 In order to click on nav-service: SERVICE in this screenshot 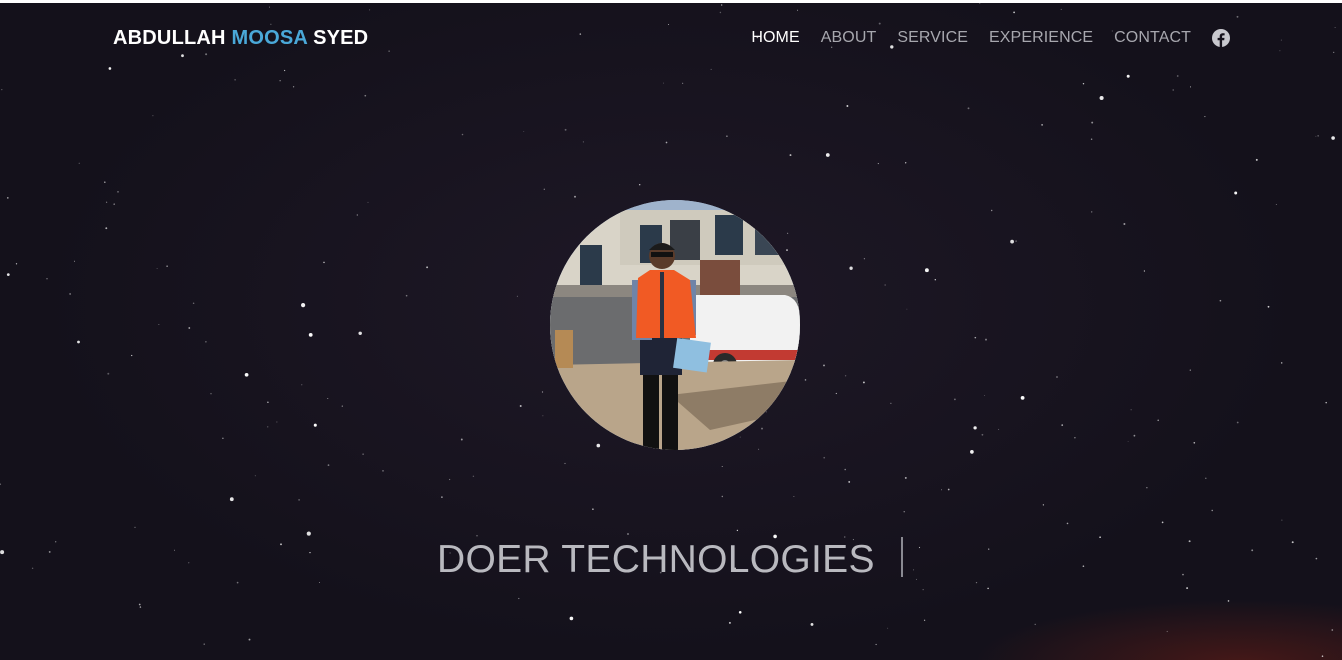, I will do `click(932, 38)`.